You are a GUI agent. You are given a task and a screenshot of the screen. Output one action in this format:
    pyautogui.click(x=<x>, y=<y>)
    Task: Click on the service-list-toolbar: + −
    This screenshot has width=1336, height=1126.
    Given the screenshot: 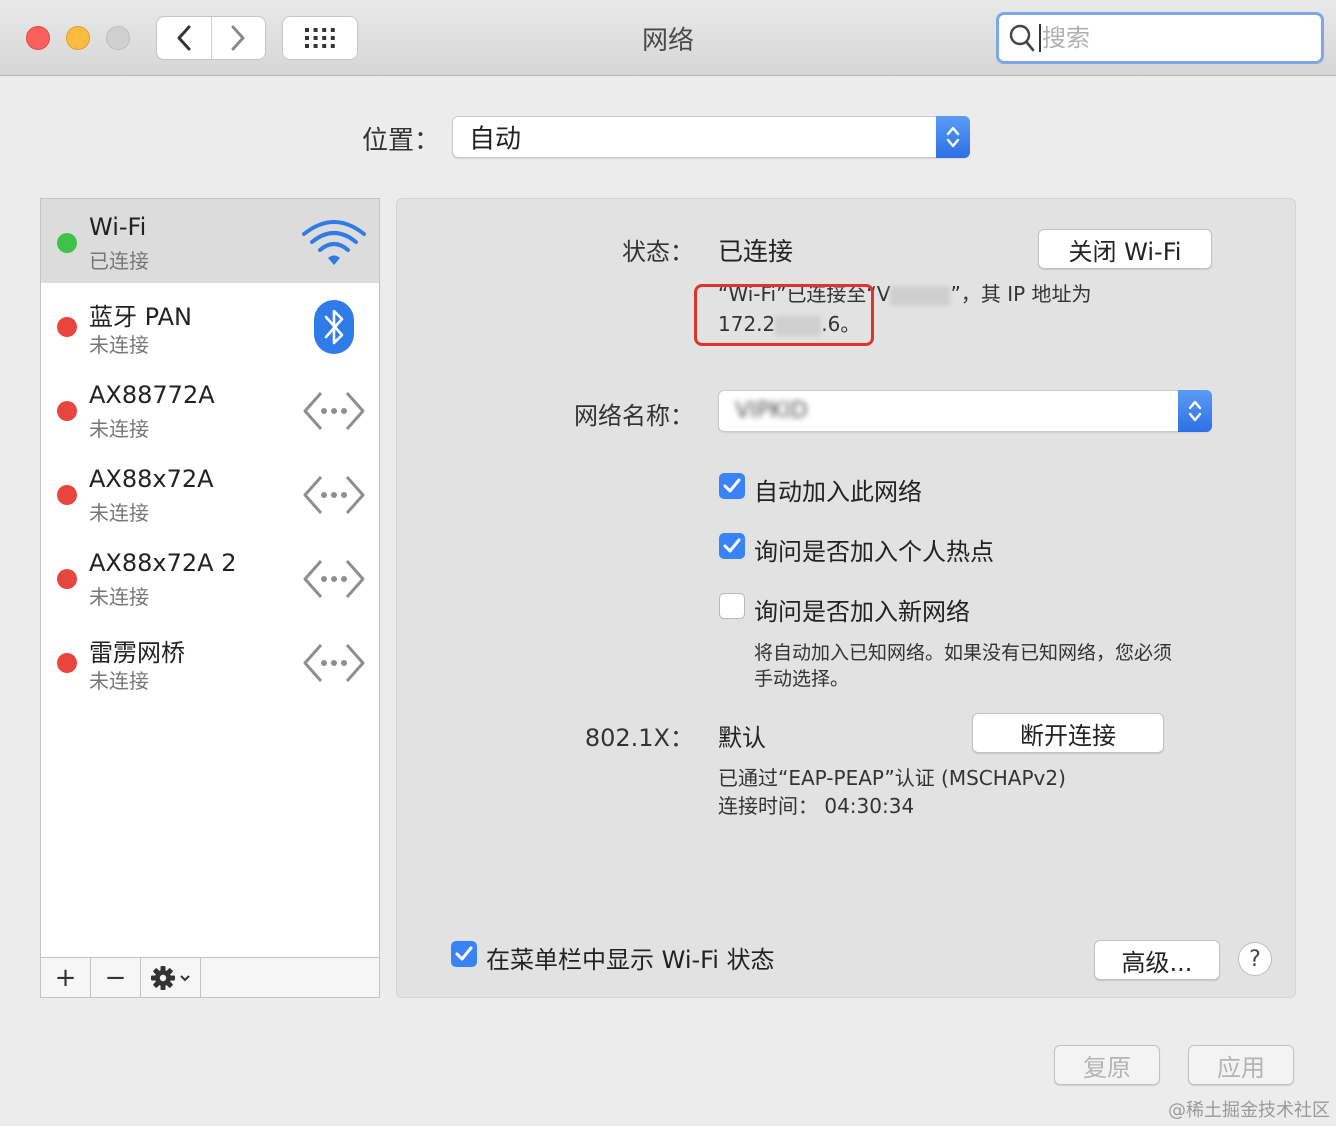 What is the action you would take?
    pyautogui.click(x=210, y=977)
    